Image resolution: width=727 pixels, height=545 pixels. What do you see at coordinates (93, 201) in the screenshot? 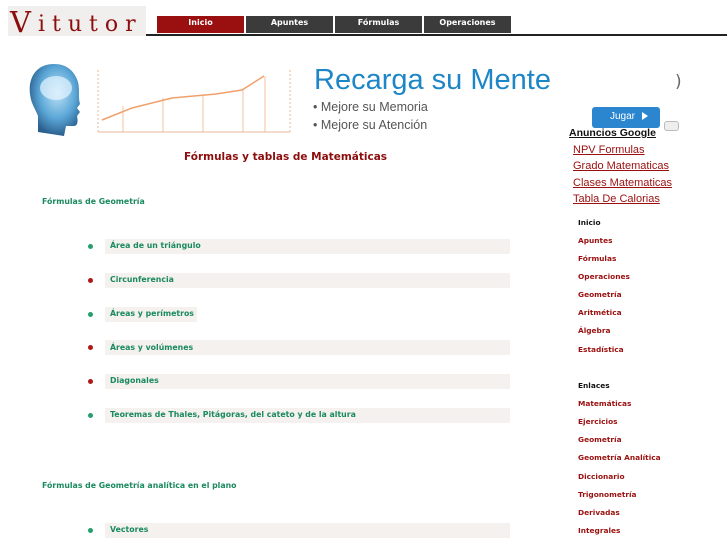
I see `section-heading-geometria: Fórmulas de Geometría` at bounding box center [93, 201].